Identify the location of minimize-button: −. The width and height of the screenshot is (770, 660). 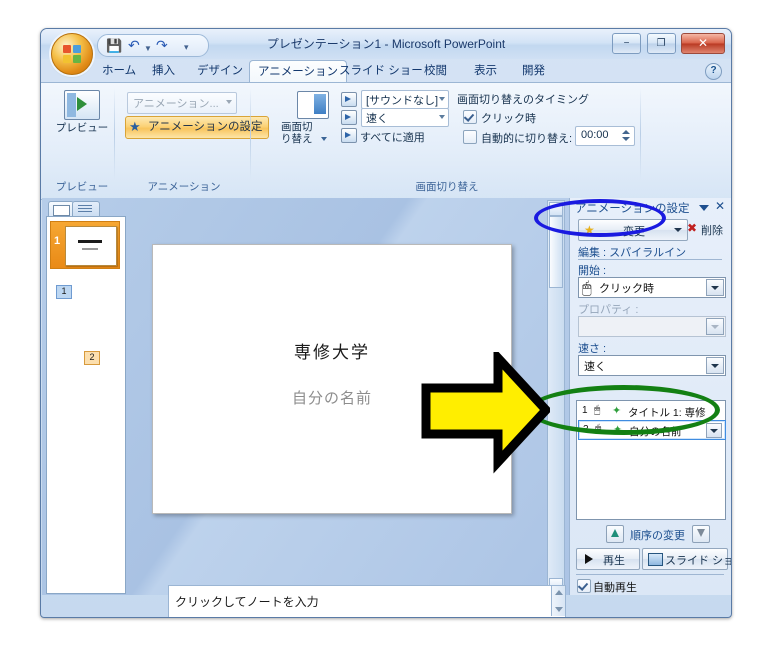
(627, 43).